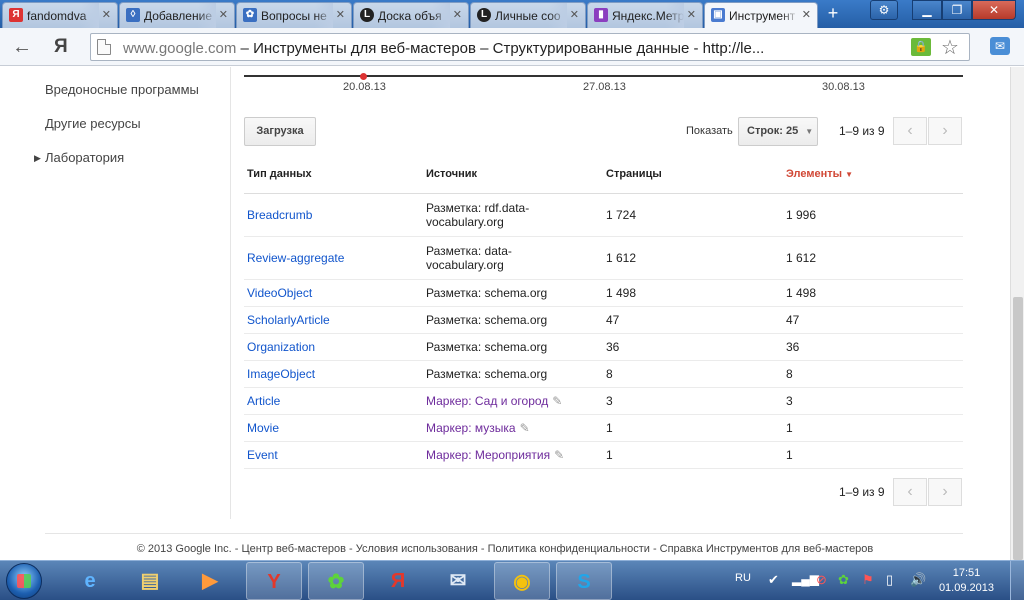  Describe the element at coordinates (603, 347) in the screenshot. I see `table-row: Organization Разметка: schema.org 36 36` at that location.